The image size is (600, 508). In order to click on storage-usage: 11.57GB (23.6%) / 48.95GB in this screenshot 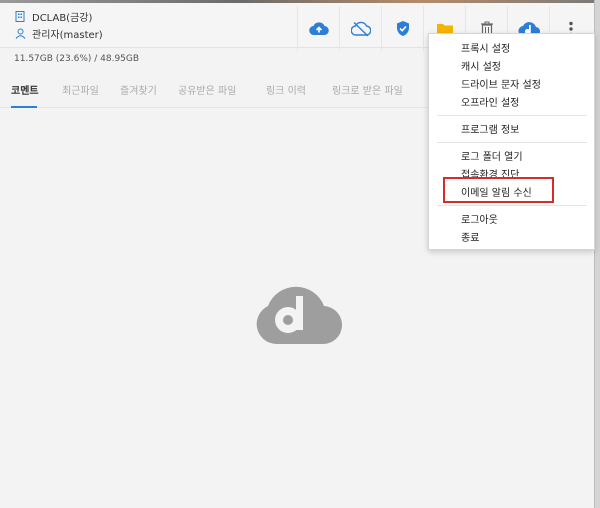, I will do `click(77, 59)`.